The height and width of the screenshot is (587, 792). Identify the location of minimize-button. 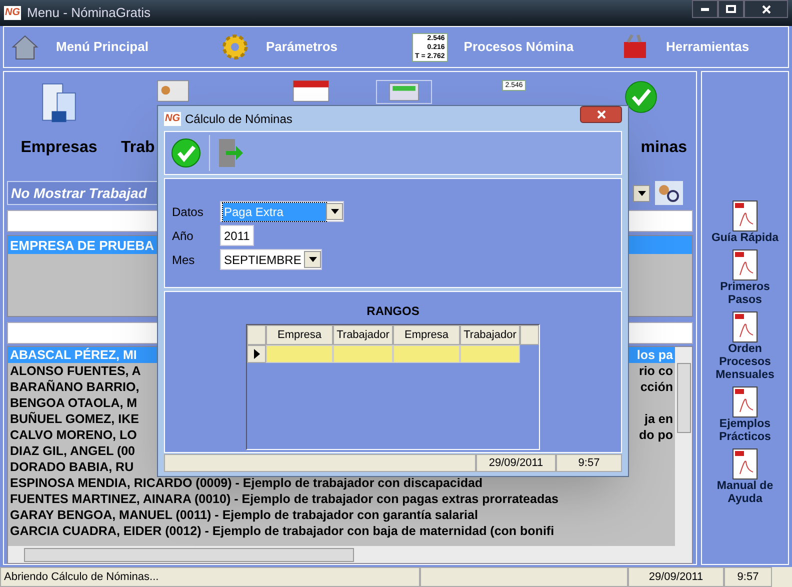
(705, 9).